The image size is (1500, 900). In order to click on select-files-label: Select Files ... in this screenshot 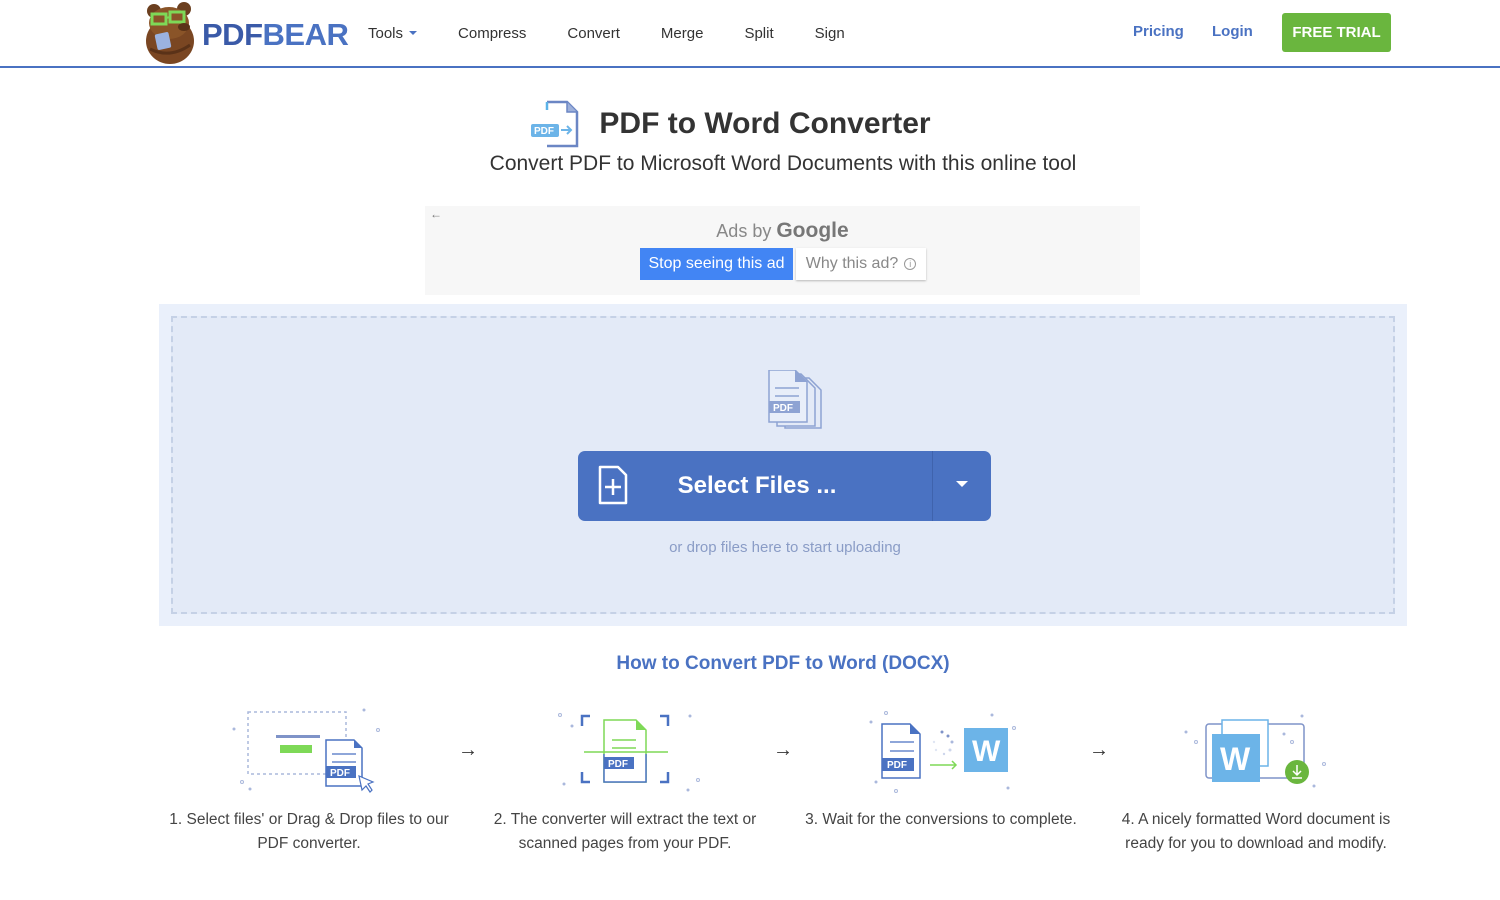, I will do `click(757, 485)`.